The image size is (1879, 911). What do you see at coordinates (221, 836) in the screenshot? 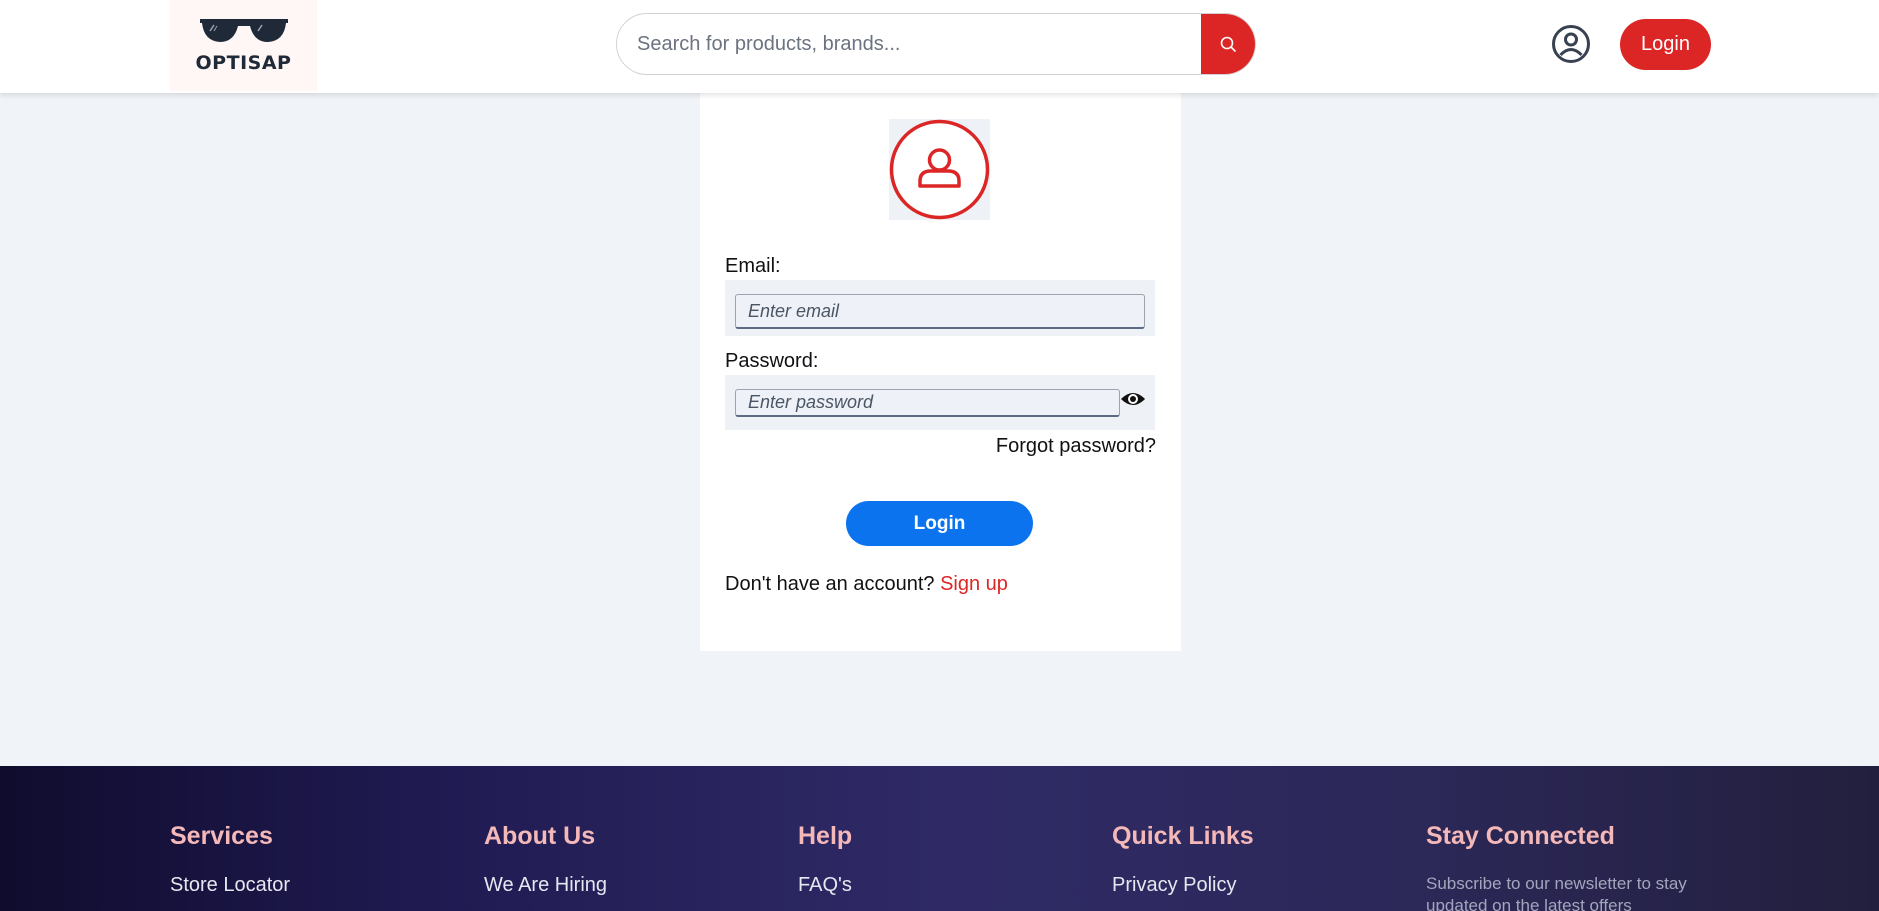
I see `footer-column-title: Services` at bounding box center [221, 836].